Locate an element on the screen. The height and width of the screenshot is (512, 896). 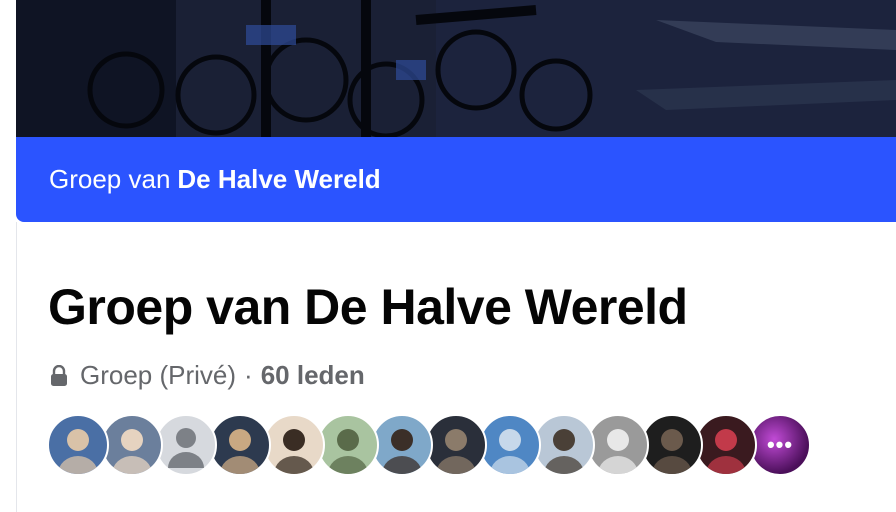
member-avatars: ••• is located at coordinates (429, 447).